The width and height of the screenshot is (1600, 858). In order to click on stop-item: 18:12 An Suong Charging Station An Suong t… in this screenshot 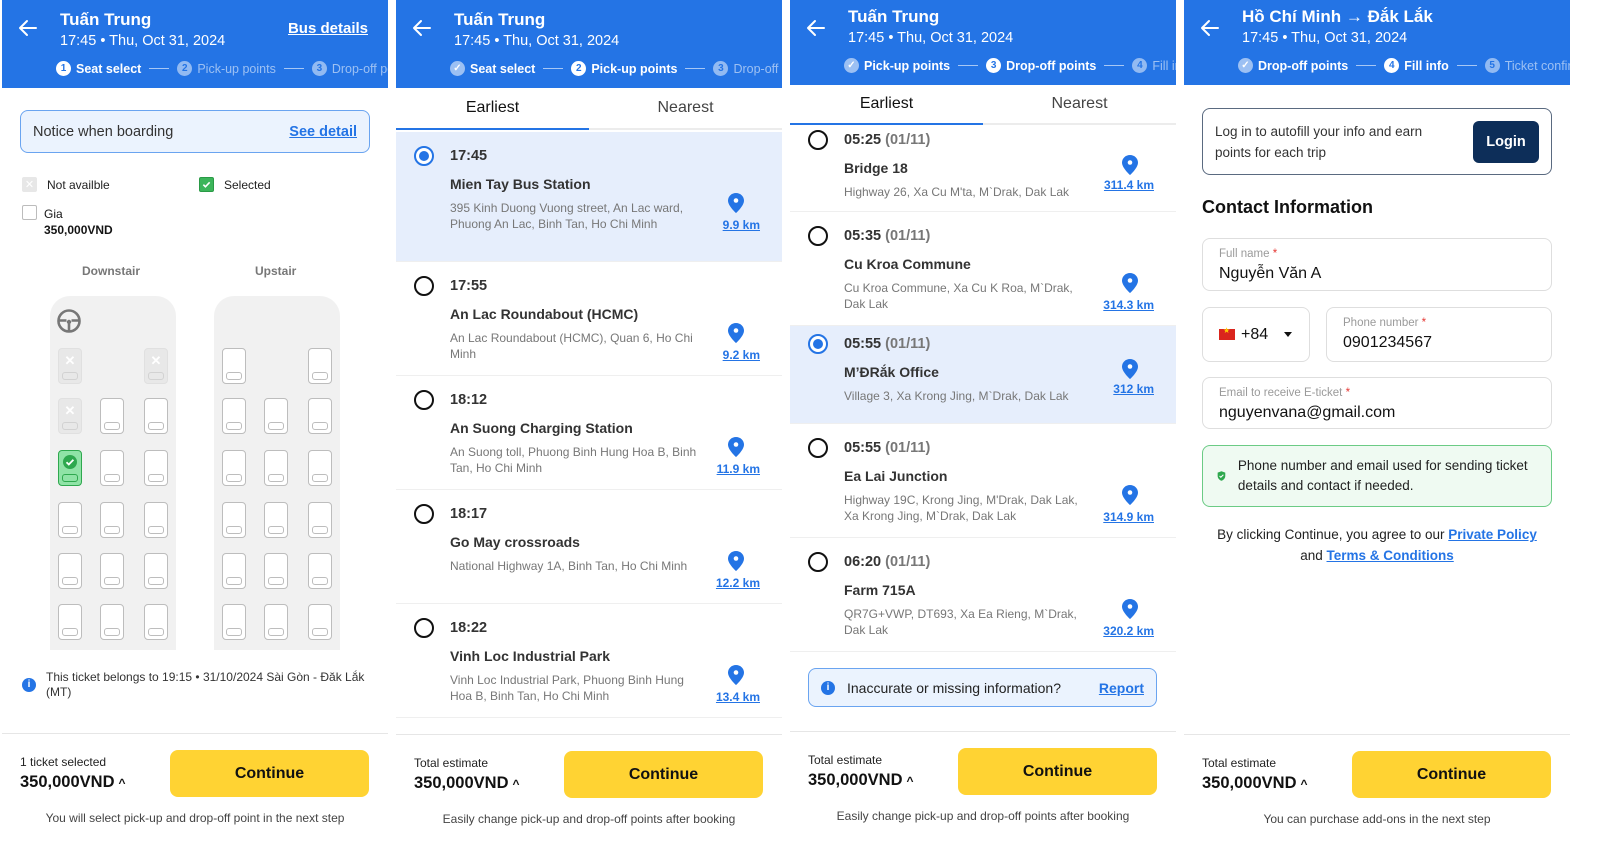, I will do `click(589, 433)`.